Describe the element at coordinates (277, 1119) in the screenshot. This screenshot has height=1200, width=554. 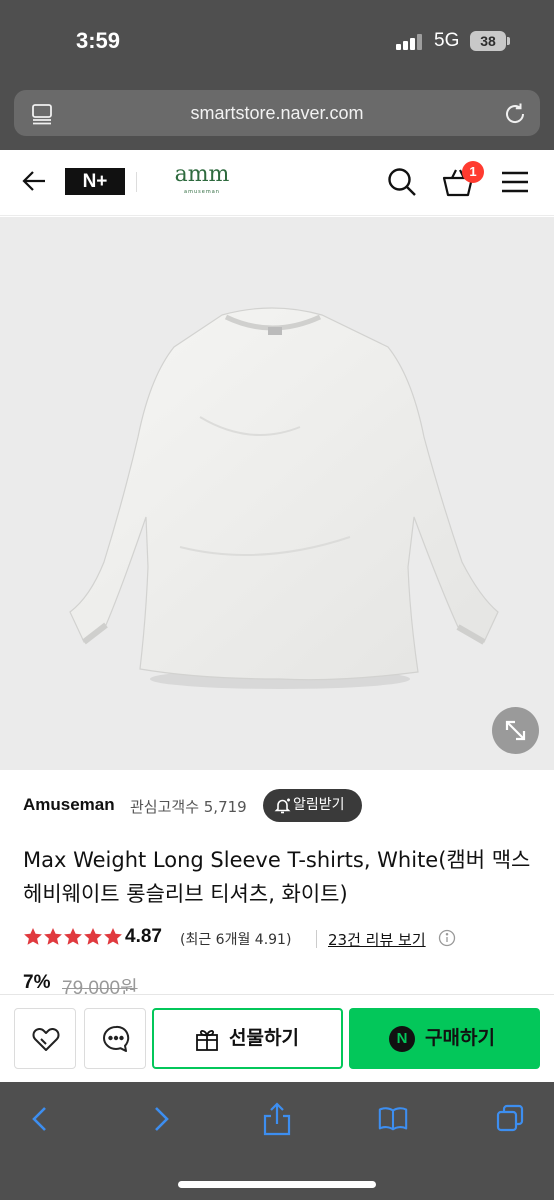
I see `share-icon` at that location.